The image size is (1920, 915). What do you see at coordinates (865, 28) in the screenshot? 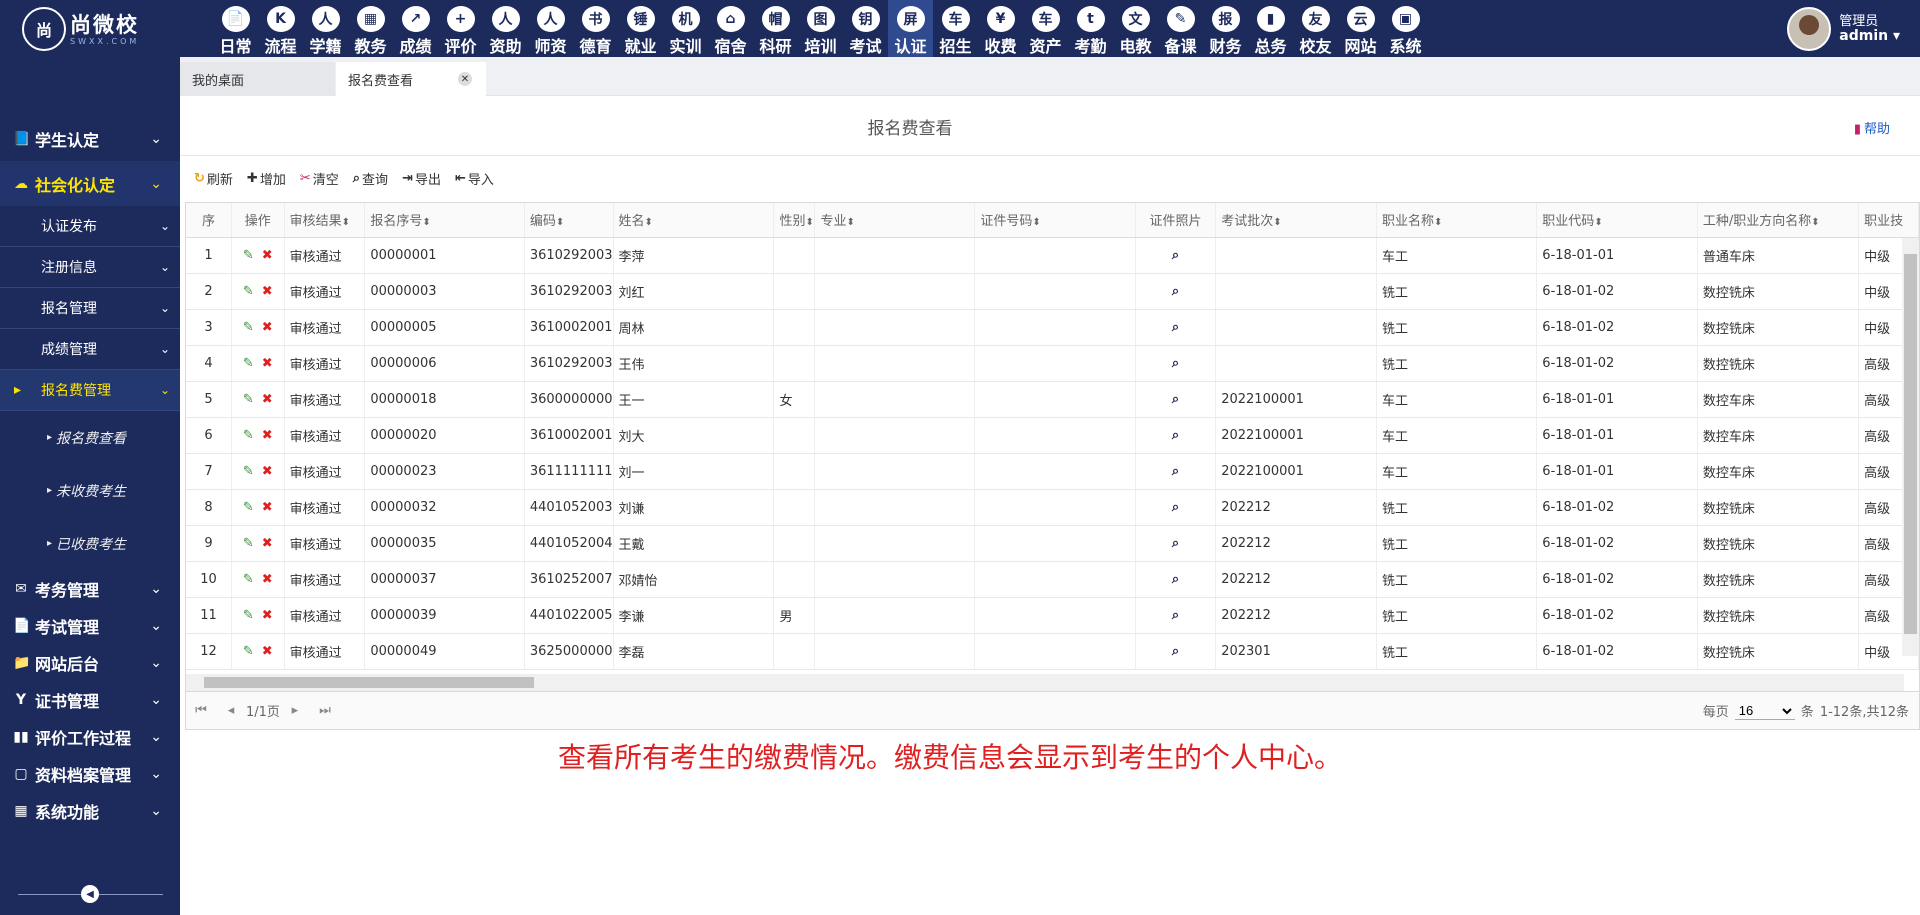
I see `nav-item-14: 钥考试` at bounding box center [865, 28].